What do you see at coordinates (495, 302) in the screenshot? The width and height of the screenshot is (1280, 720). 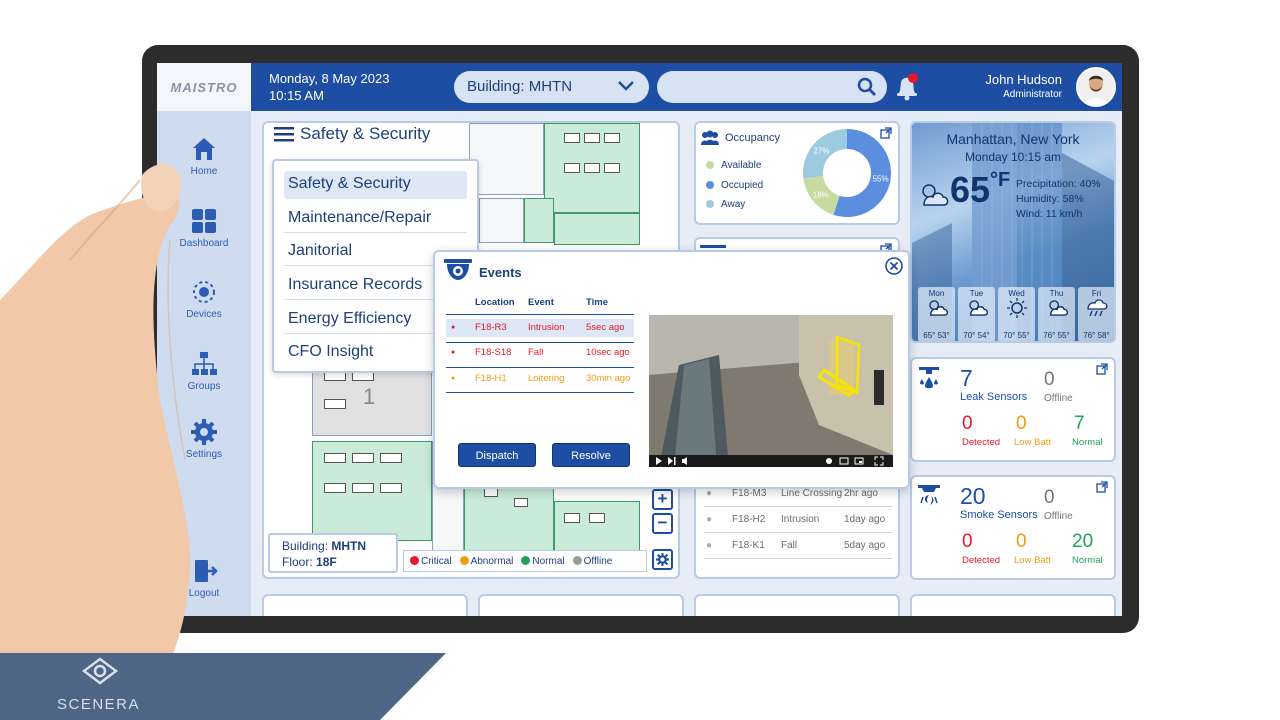 I see `events-column-location: Location` at bounding box center [495, 302].